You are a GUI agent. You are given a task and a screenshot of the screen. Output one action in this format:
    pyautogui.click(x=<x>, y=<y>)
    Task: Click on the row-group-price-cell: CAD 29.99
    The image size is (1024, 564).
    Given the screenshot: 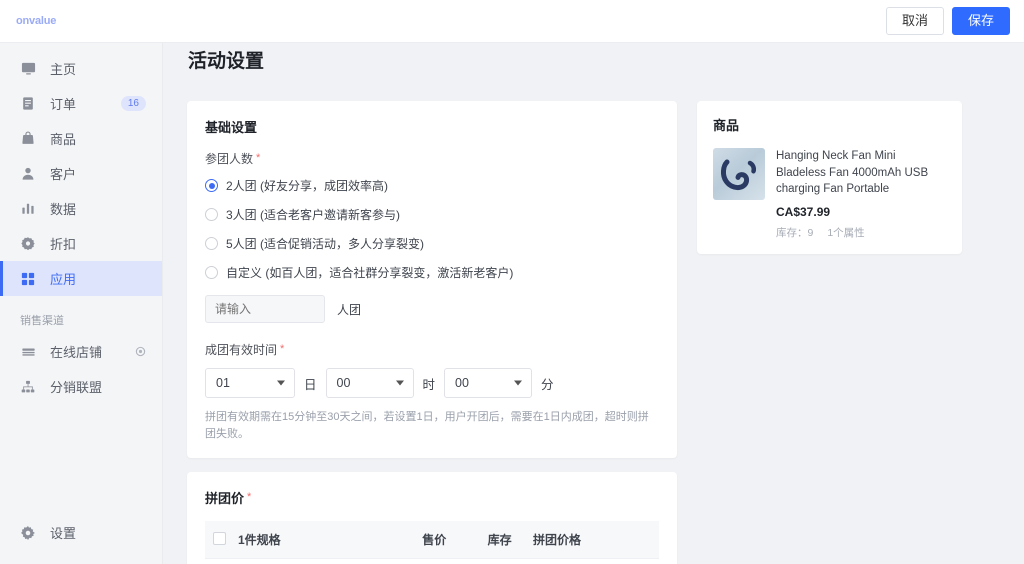 What is the action you would take?
    pyautogui.click(x=593, y=561)
    